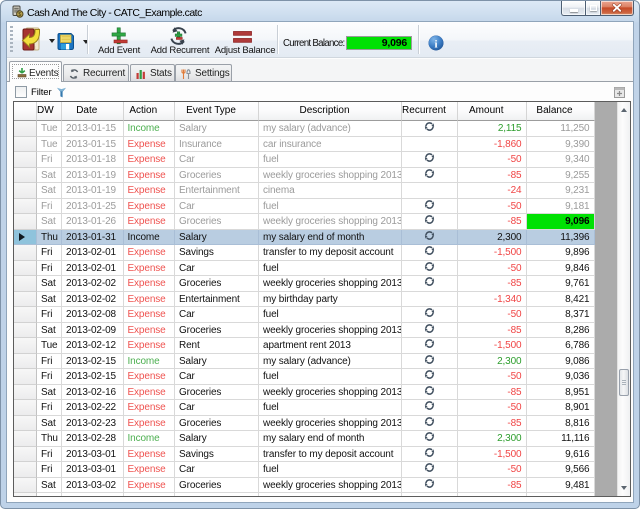 The width and height of the screenshot is (640, 509). Describe the element at coordinates (435, 44) in the screenshot. I see `svg-text: i` at that location.